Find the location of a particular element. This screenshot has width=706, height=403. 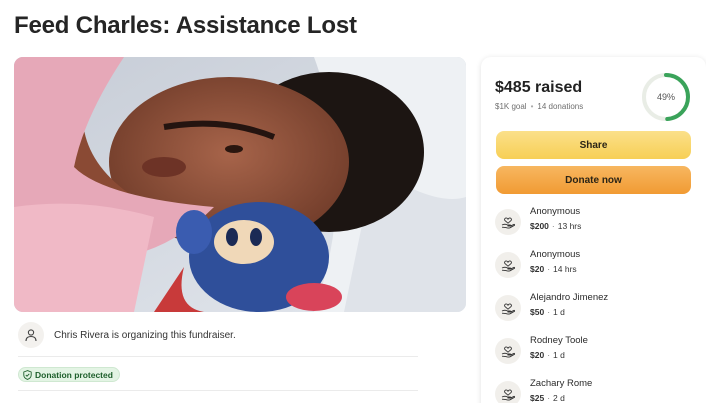

donation-meta: $25 · 2 d is located at coordinates (547, 398).